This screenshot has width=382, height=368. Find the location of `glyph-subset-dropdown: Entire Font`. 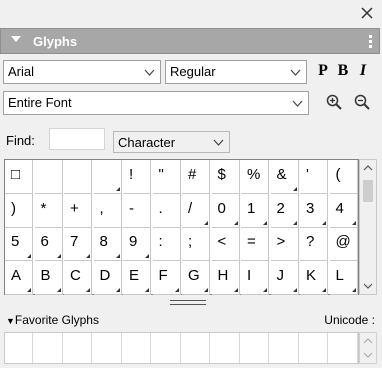

glyph-subset-dropdown: Entire Font is located at coordinates (156, 103).